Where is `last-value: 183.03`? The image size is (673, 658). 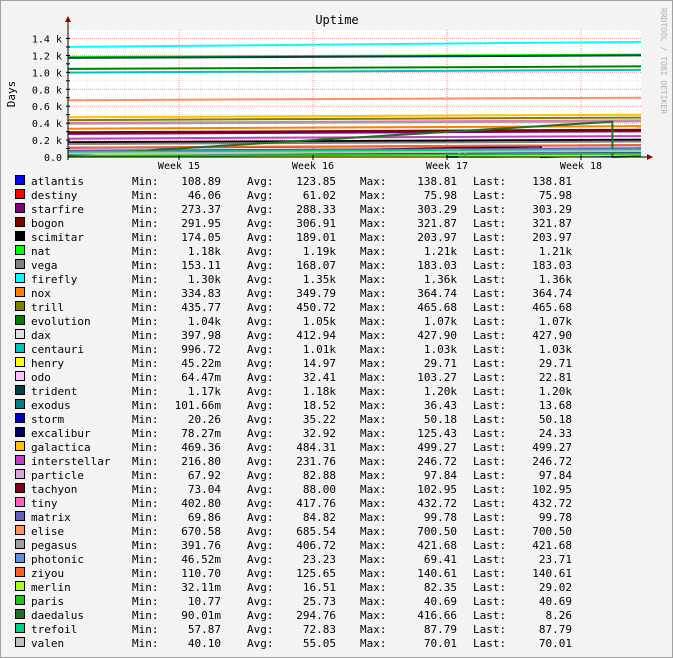
last-value: 183.03 is located at coordinates (552, 265).